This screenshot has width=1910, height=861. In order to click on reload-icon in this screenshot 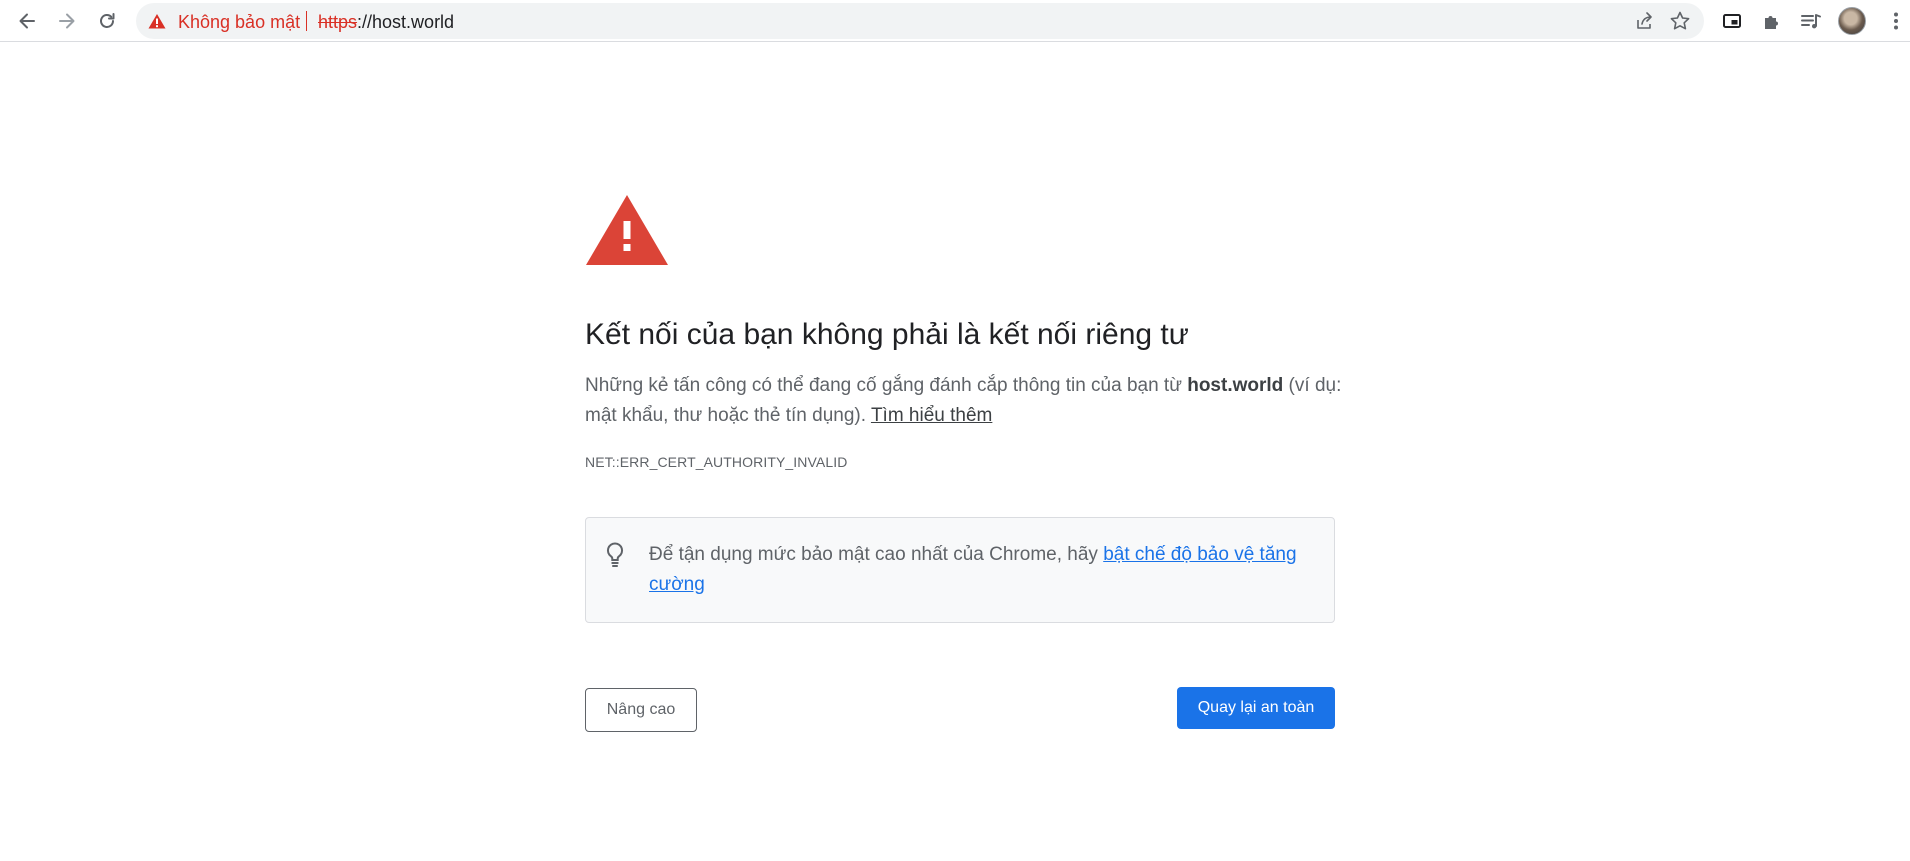, I will do `click(107, 21)`.